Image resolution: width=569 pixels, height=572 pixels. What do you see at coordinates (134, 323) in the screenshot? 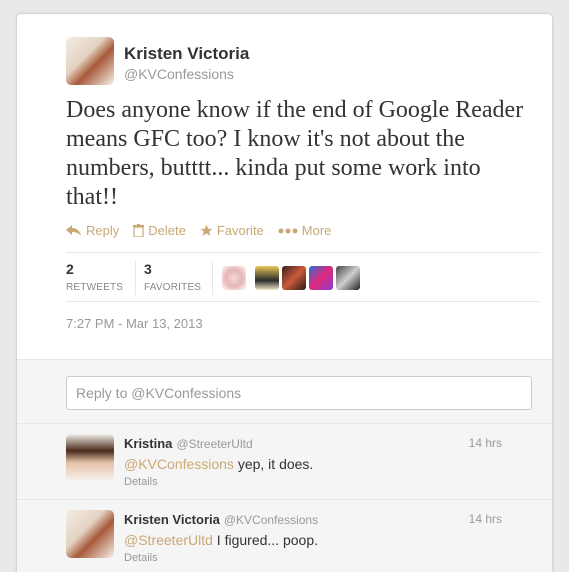
I see `tweet-timestamp: 7:27 PM - Mar 13, 2013` at bounding box center [134, 323].